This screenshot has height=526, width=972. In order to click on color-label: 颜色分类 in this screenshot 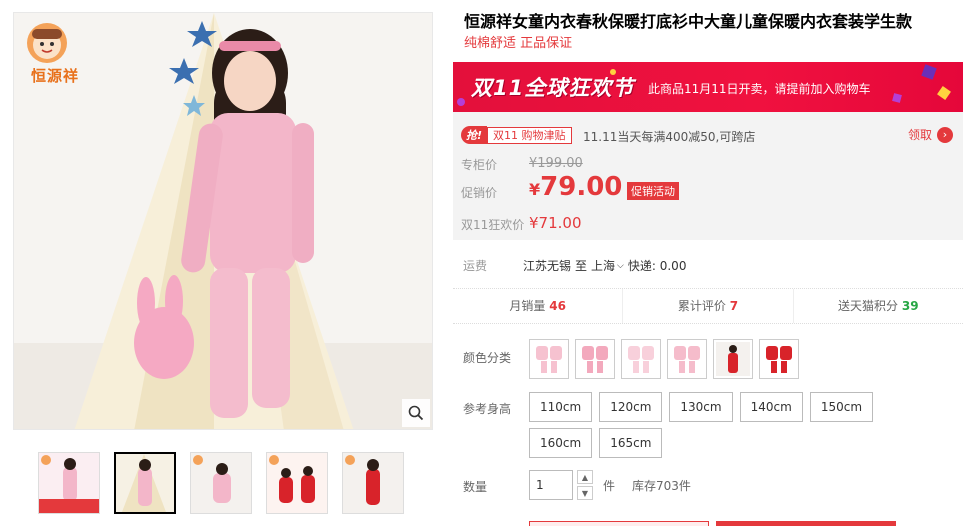, I will do `click(487, 358)`.